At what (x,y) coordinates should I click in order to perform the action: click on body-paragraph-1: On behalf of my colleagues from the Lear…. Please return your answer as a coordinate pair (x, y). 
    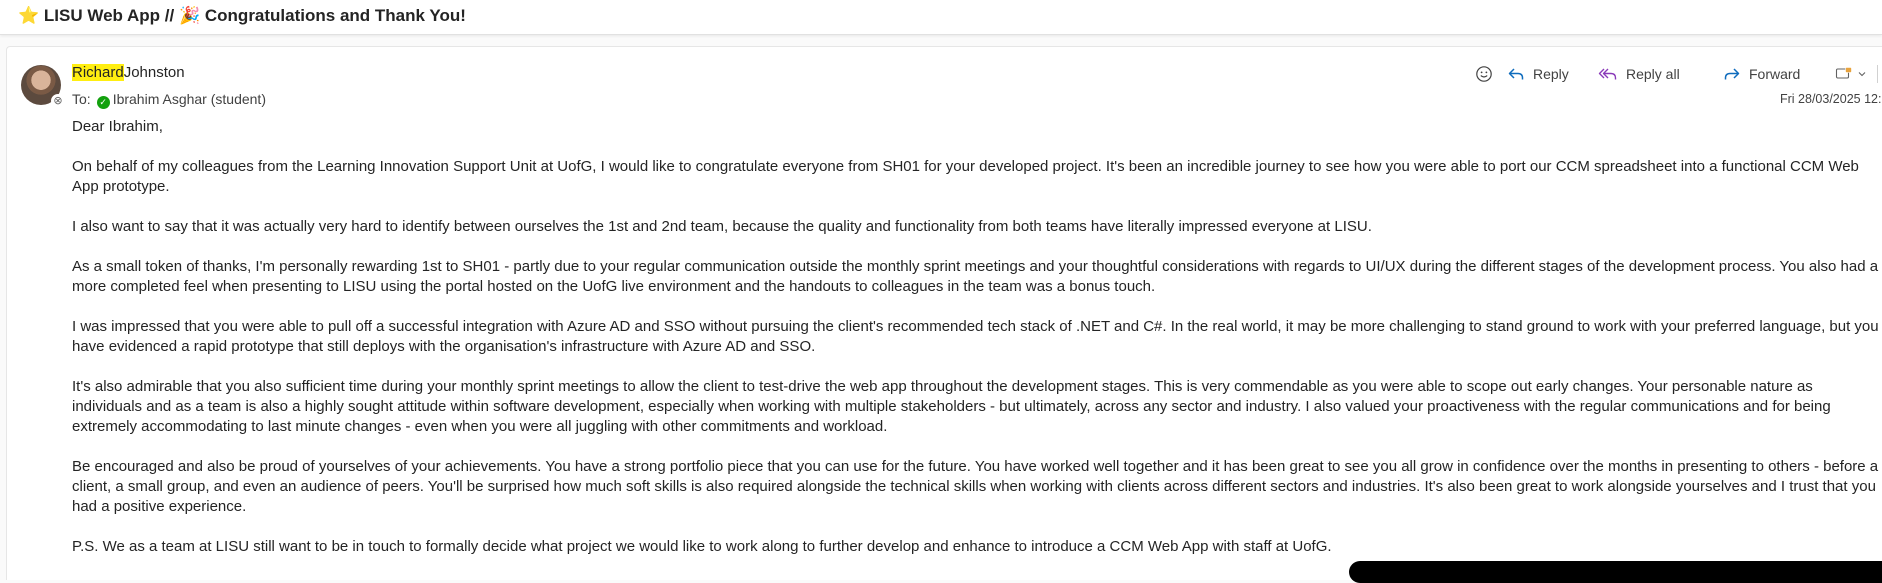
    Looking at the image, I should click on (965, 176).